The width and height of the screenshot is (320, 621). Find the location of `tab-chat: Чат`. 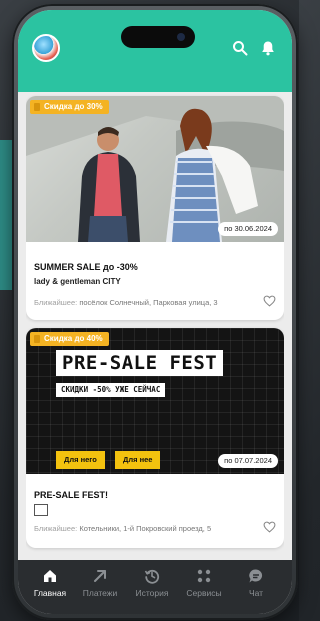

tab-chat: Чат is located at coordinates (256, 588).